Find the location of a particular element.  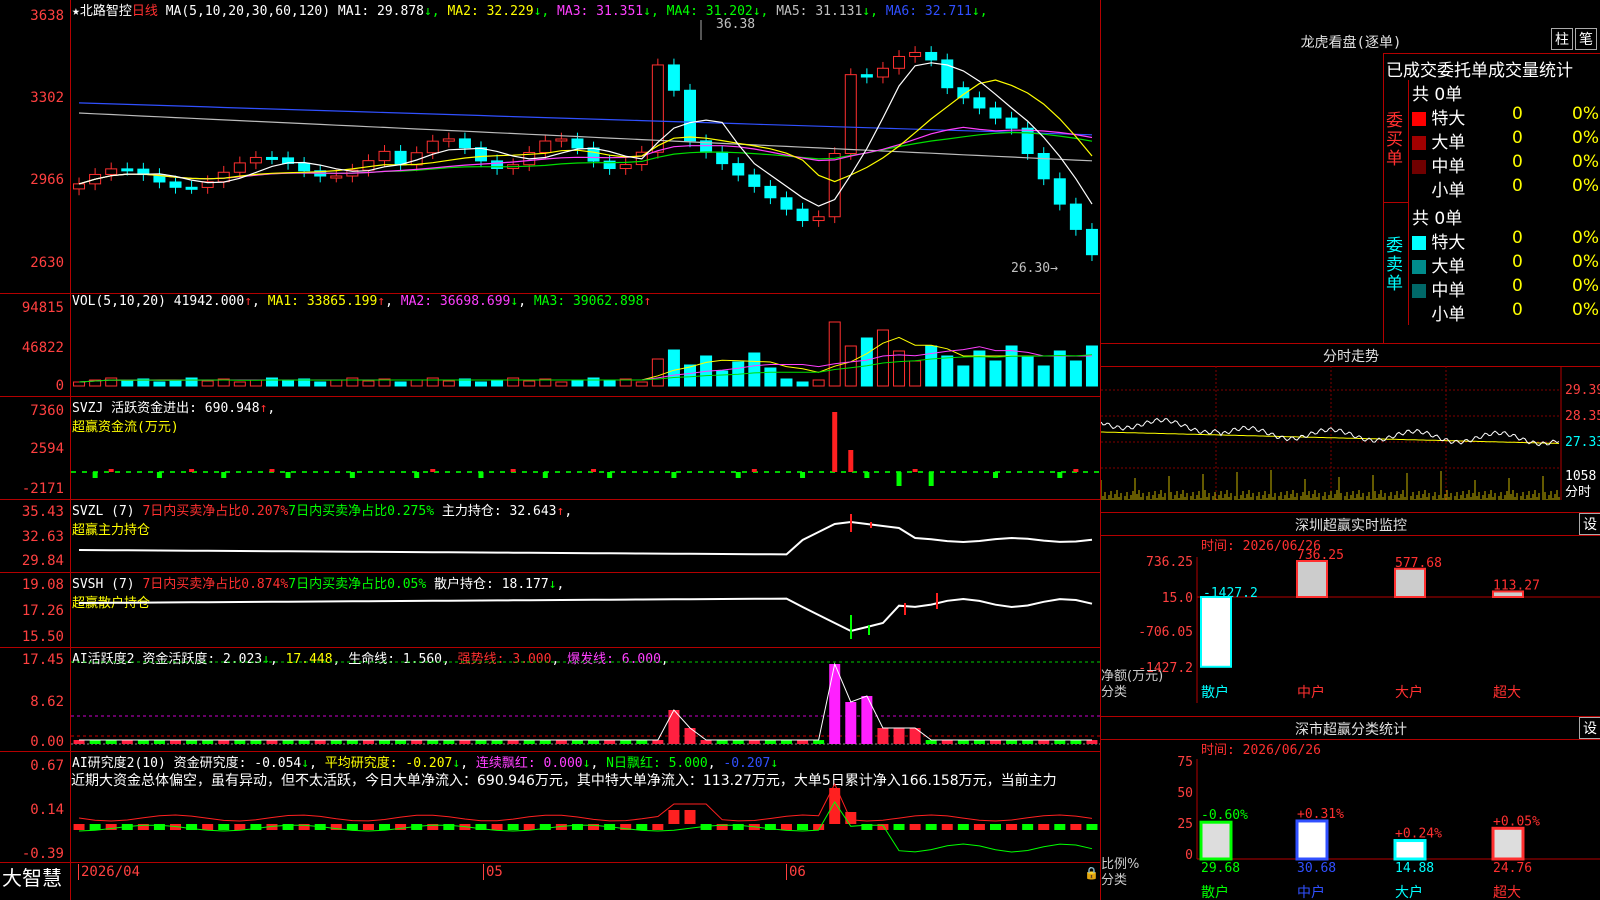

sell-side-label: 委卖单 is located at coordinates (1394, 265).